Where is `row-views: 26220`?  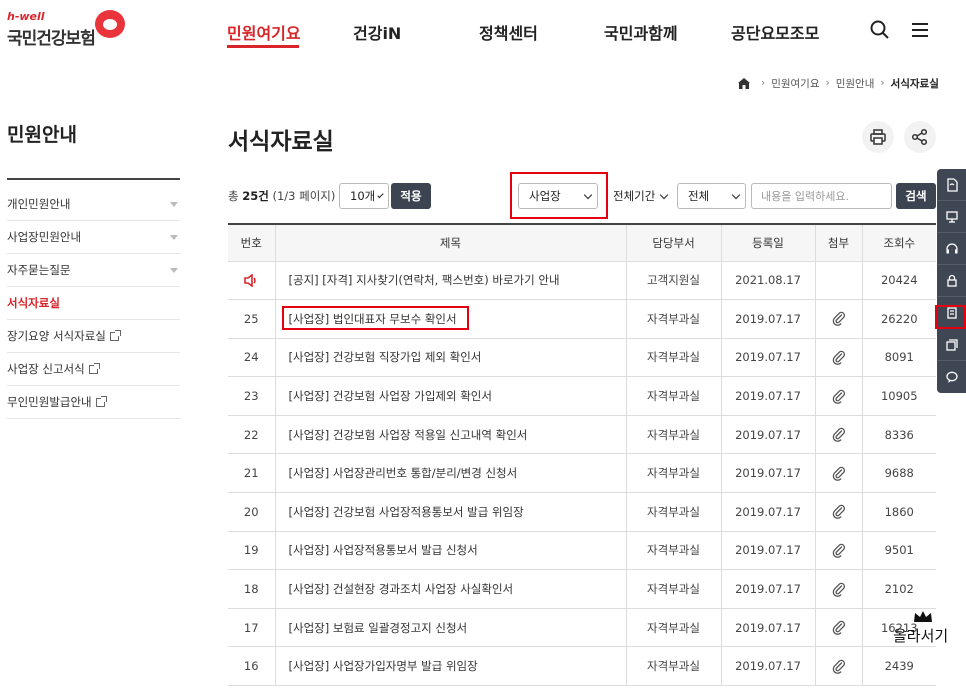
row-views: 26220 is located at coordinates (898, 319).